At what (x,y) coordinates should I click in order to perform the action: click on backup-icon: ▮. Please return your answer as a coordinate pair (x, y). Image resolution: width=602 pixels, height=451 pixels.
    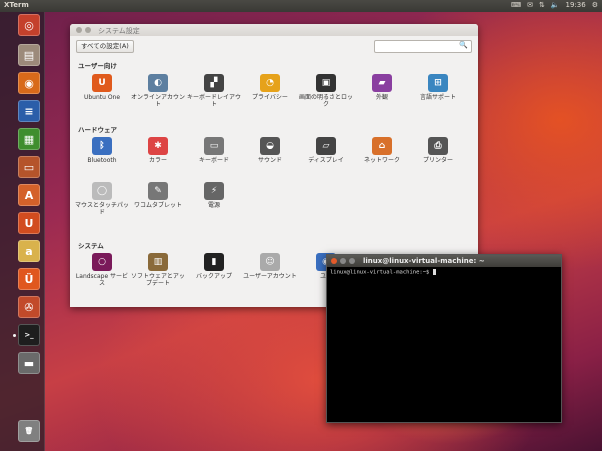
    Looking at the image, I should click on (214, 262).